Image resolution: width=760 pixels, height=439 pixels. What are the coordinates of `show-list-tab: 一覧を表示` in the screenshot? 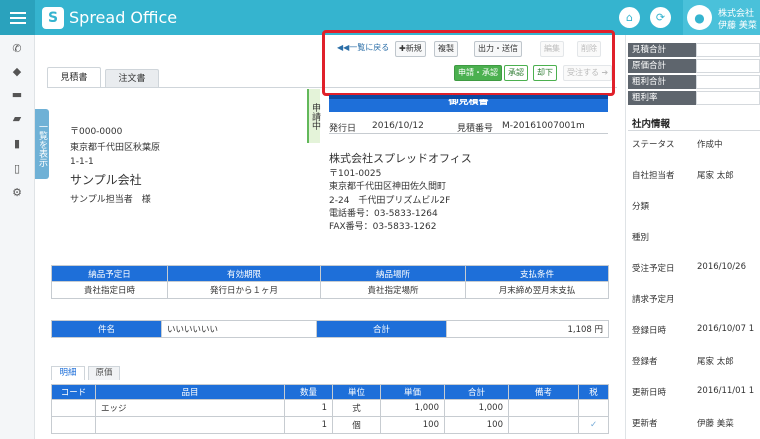 It's located at (42, 144).